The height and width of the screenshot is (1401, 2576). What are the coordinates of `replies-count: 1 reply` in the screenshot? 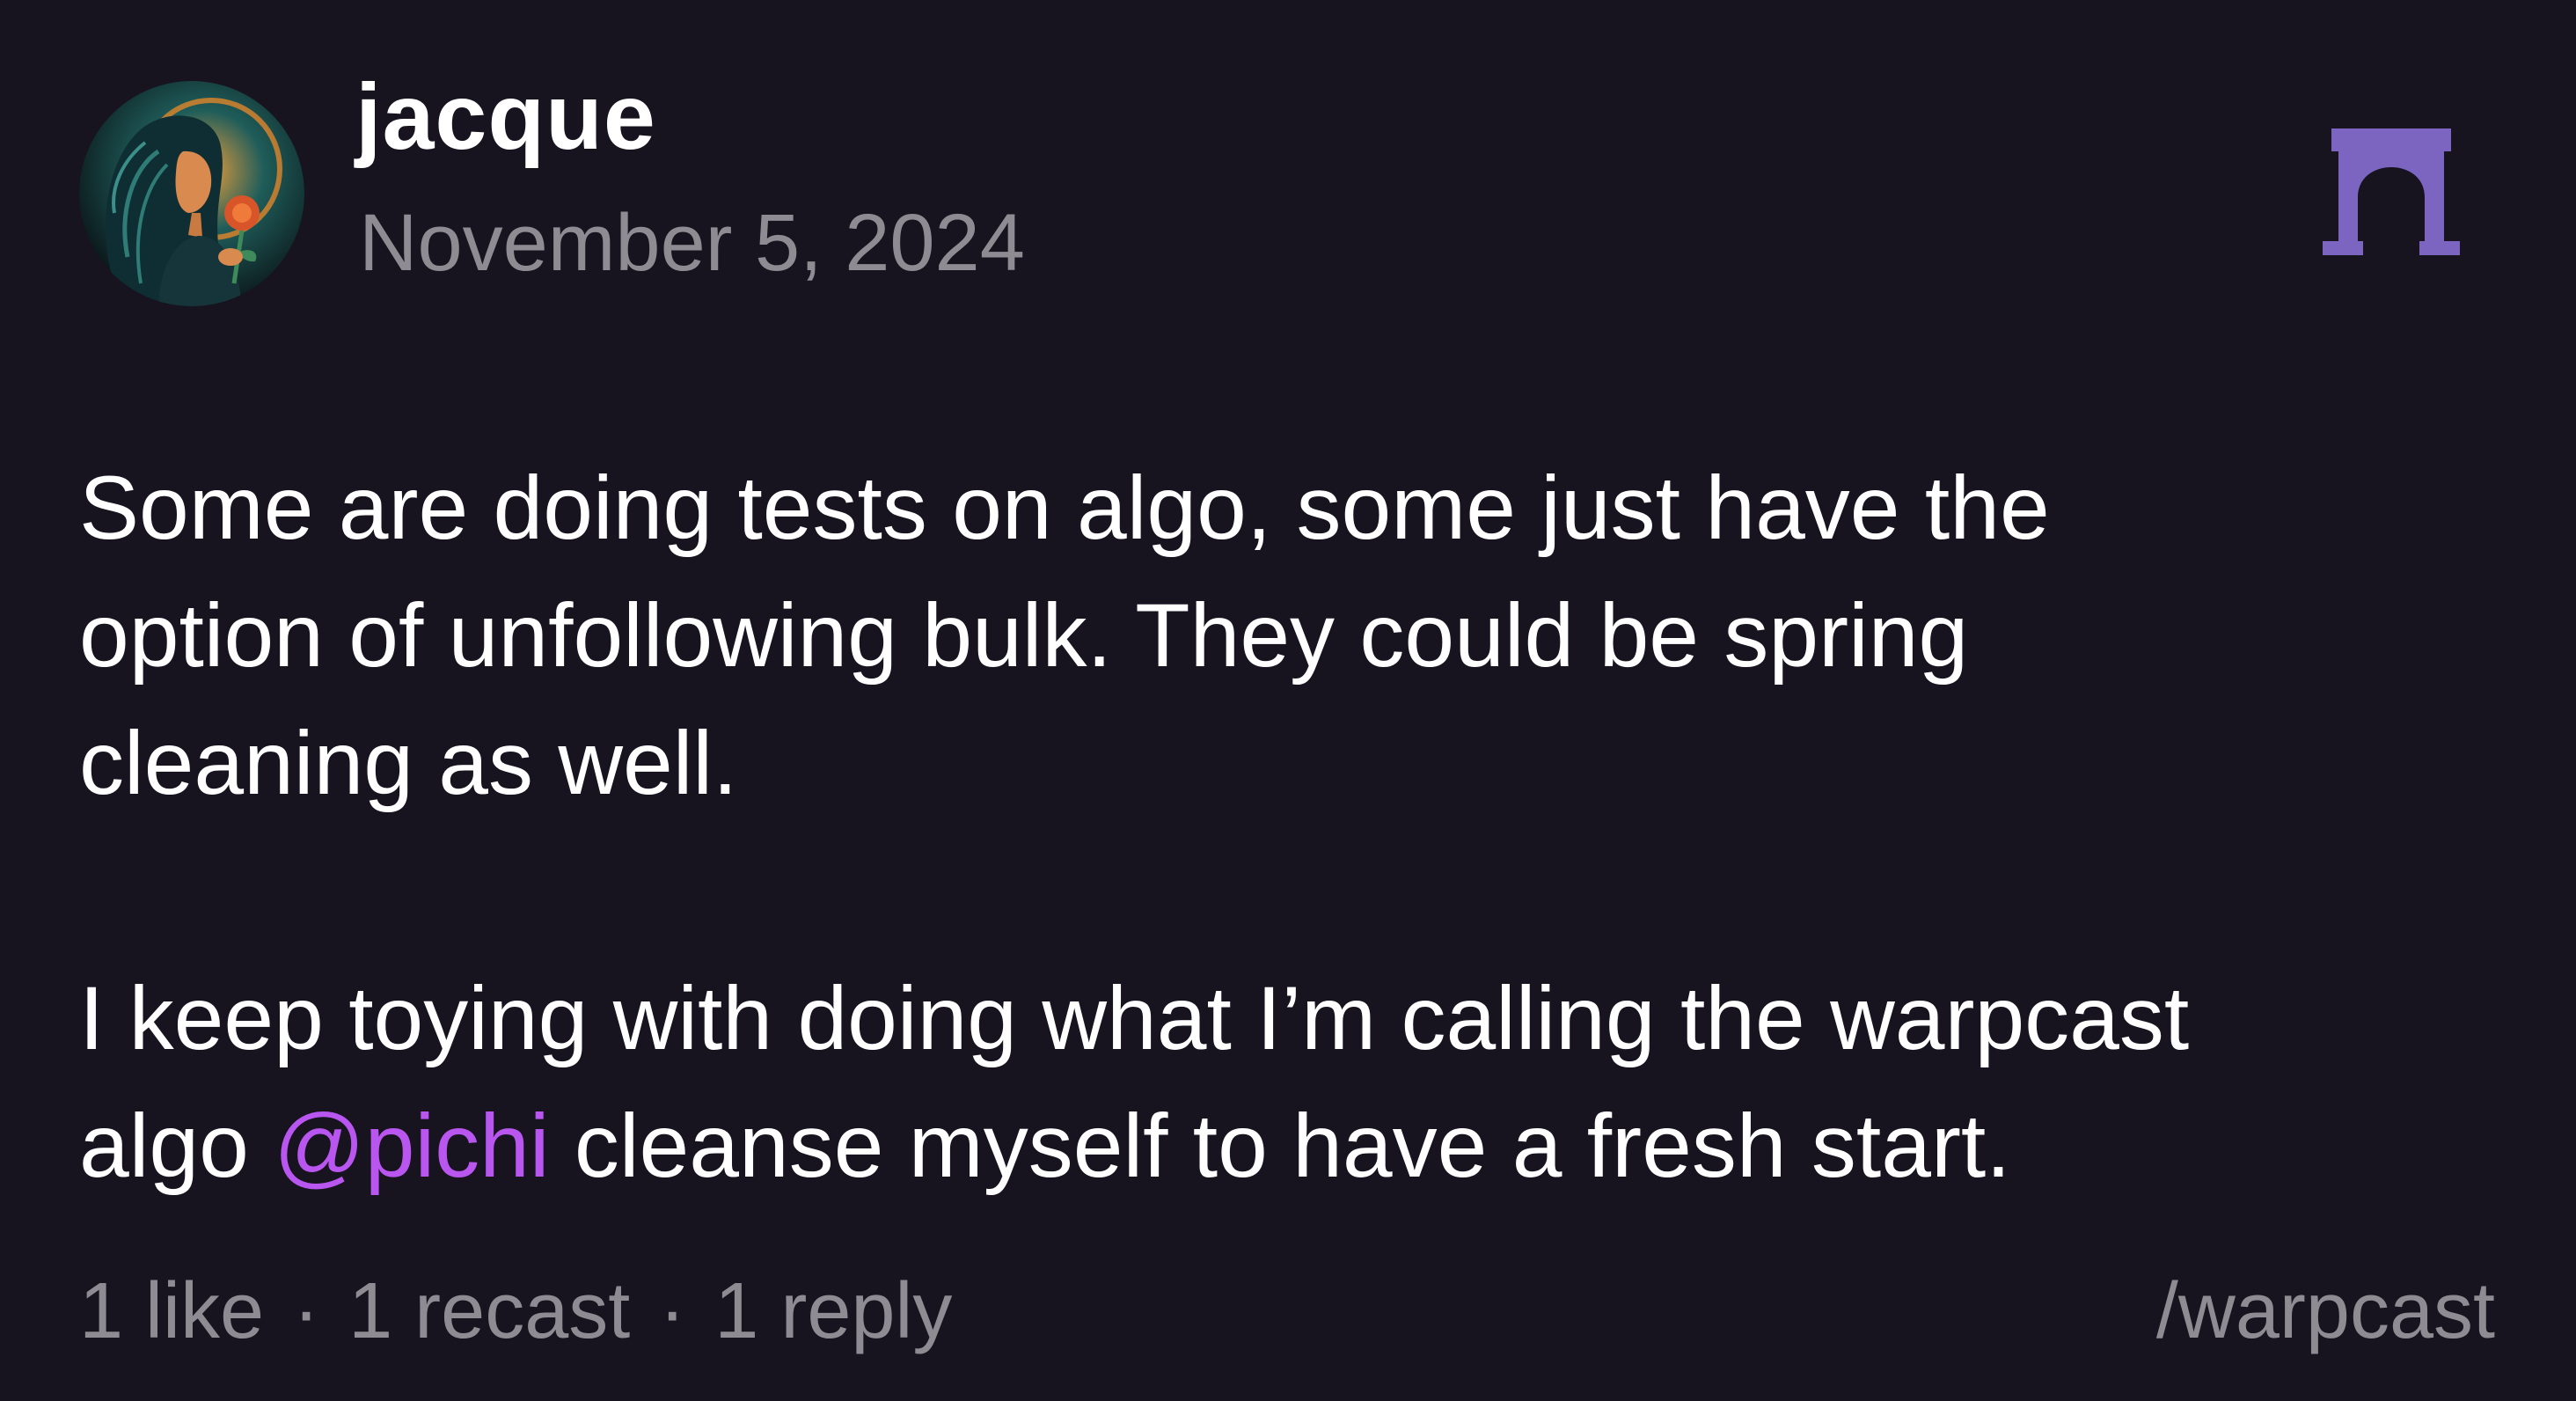 It's located at (833, 1311).